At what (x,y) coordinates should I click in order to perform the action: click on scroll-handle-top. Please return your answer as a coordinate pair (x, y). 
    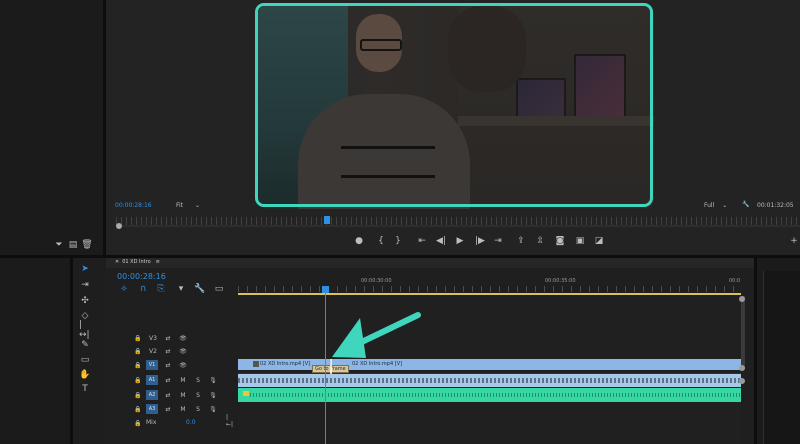
    Looking at the image, I should click on (742, 299).